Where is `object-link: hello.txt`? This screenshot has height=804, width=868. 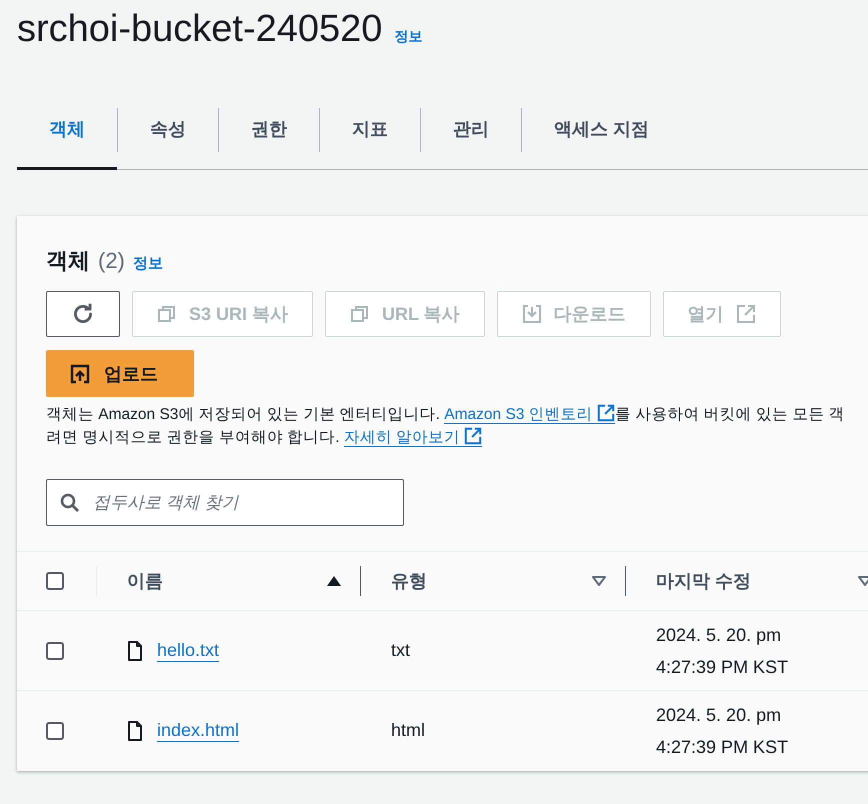
object-link: hello.txt is located at coordinates (188, 651).